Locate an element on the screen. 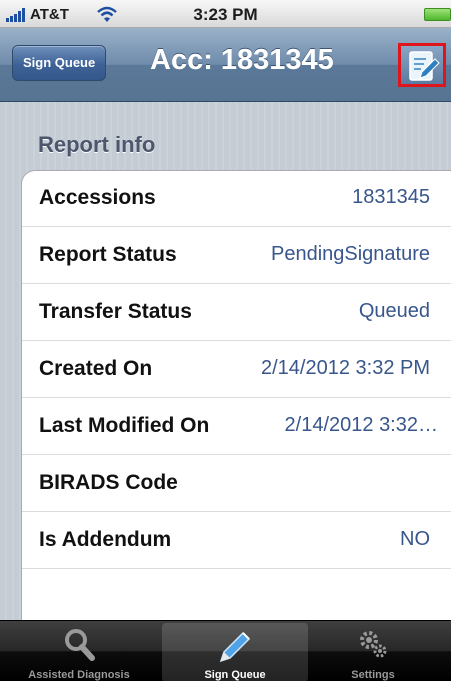 Image resolution: width=451 pixels, height=681 pixels. row-value: 1831345 is located at coordinates (391, 197).